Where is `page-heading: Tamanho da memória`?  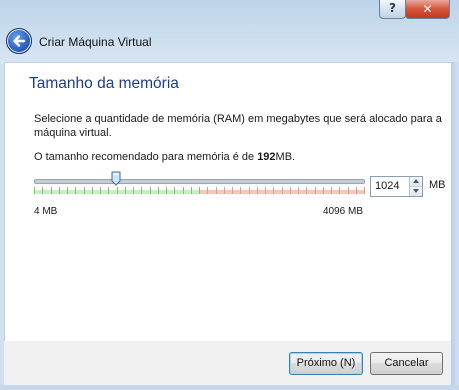
page-heading: Tamanho da memória is located at coordinates (104, 83).